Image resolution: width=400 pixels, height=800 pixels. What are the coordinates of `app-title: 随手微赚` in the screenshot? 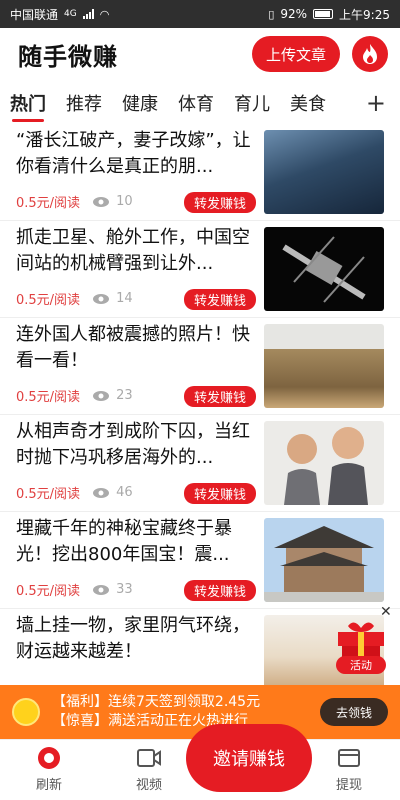 It's located at (68, 56).